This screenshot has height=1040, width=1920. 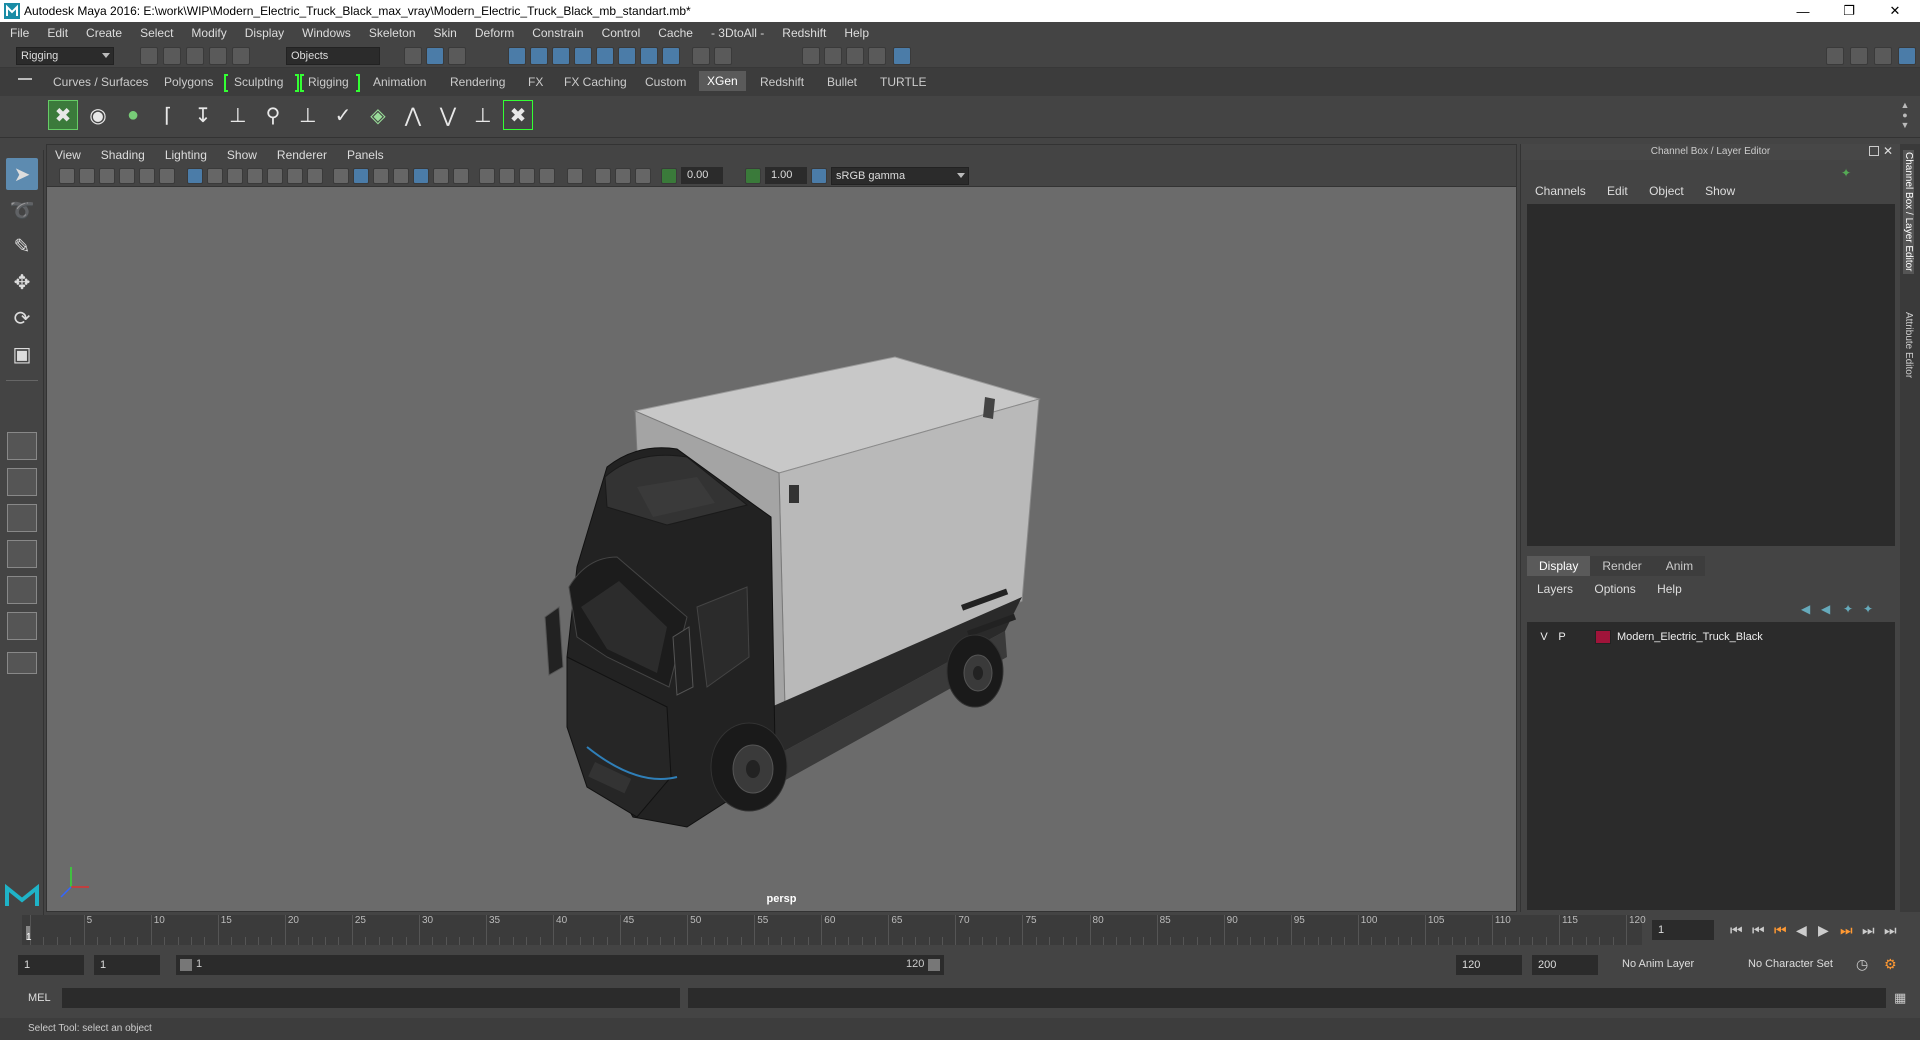 I want to click on shadows-icon, so click(x=461, y=176).